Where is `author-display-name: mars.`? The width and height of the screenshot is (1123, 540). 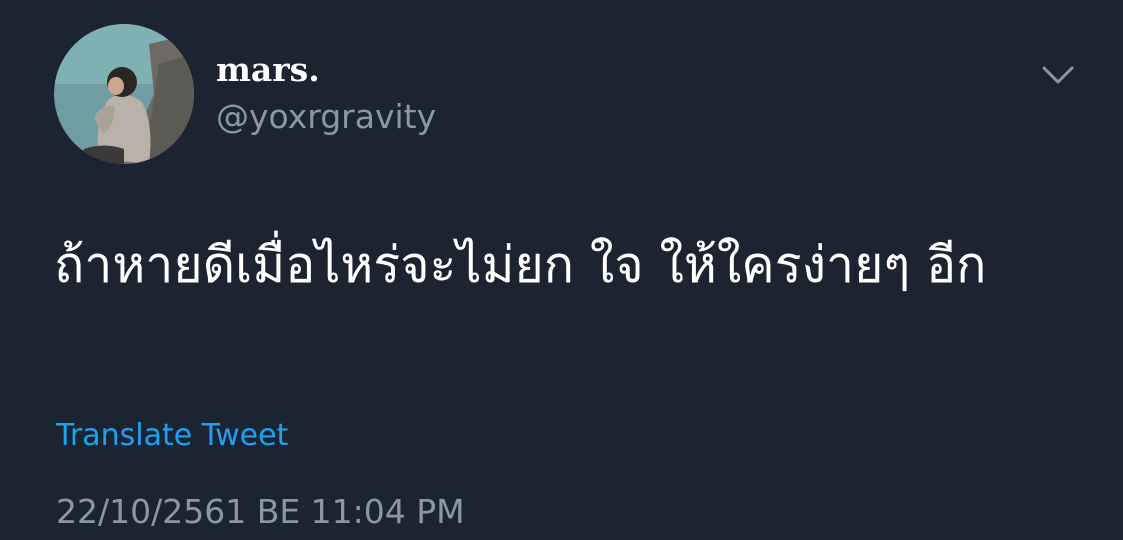 author-display-name: mars. is located at coordinates (268, 70).